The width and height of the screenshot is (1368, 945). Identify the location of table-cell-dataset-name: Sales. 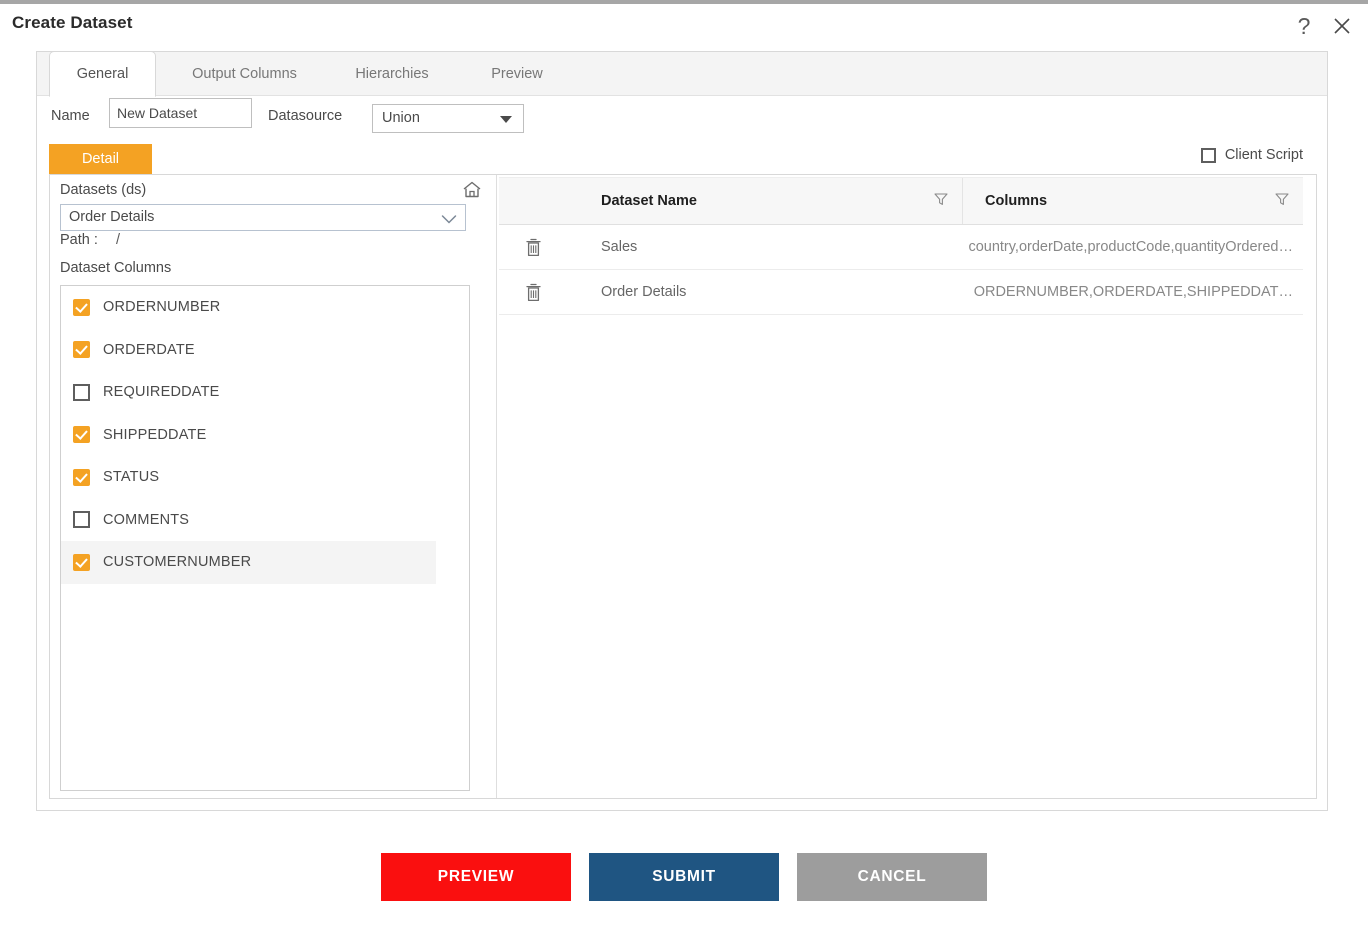
(731, 247).